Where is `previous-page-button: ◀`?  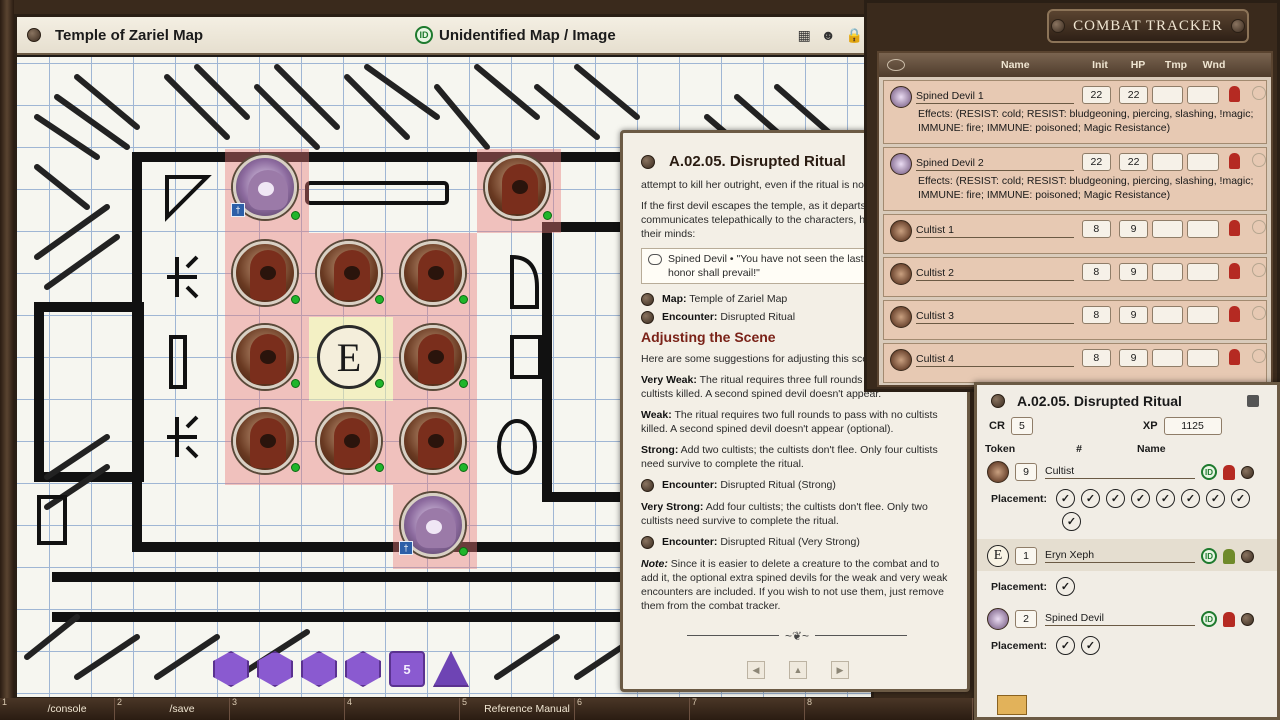
previous-page-button: ◀ is located at coordinates (756, 670).